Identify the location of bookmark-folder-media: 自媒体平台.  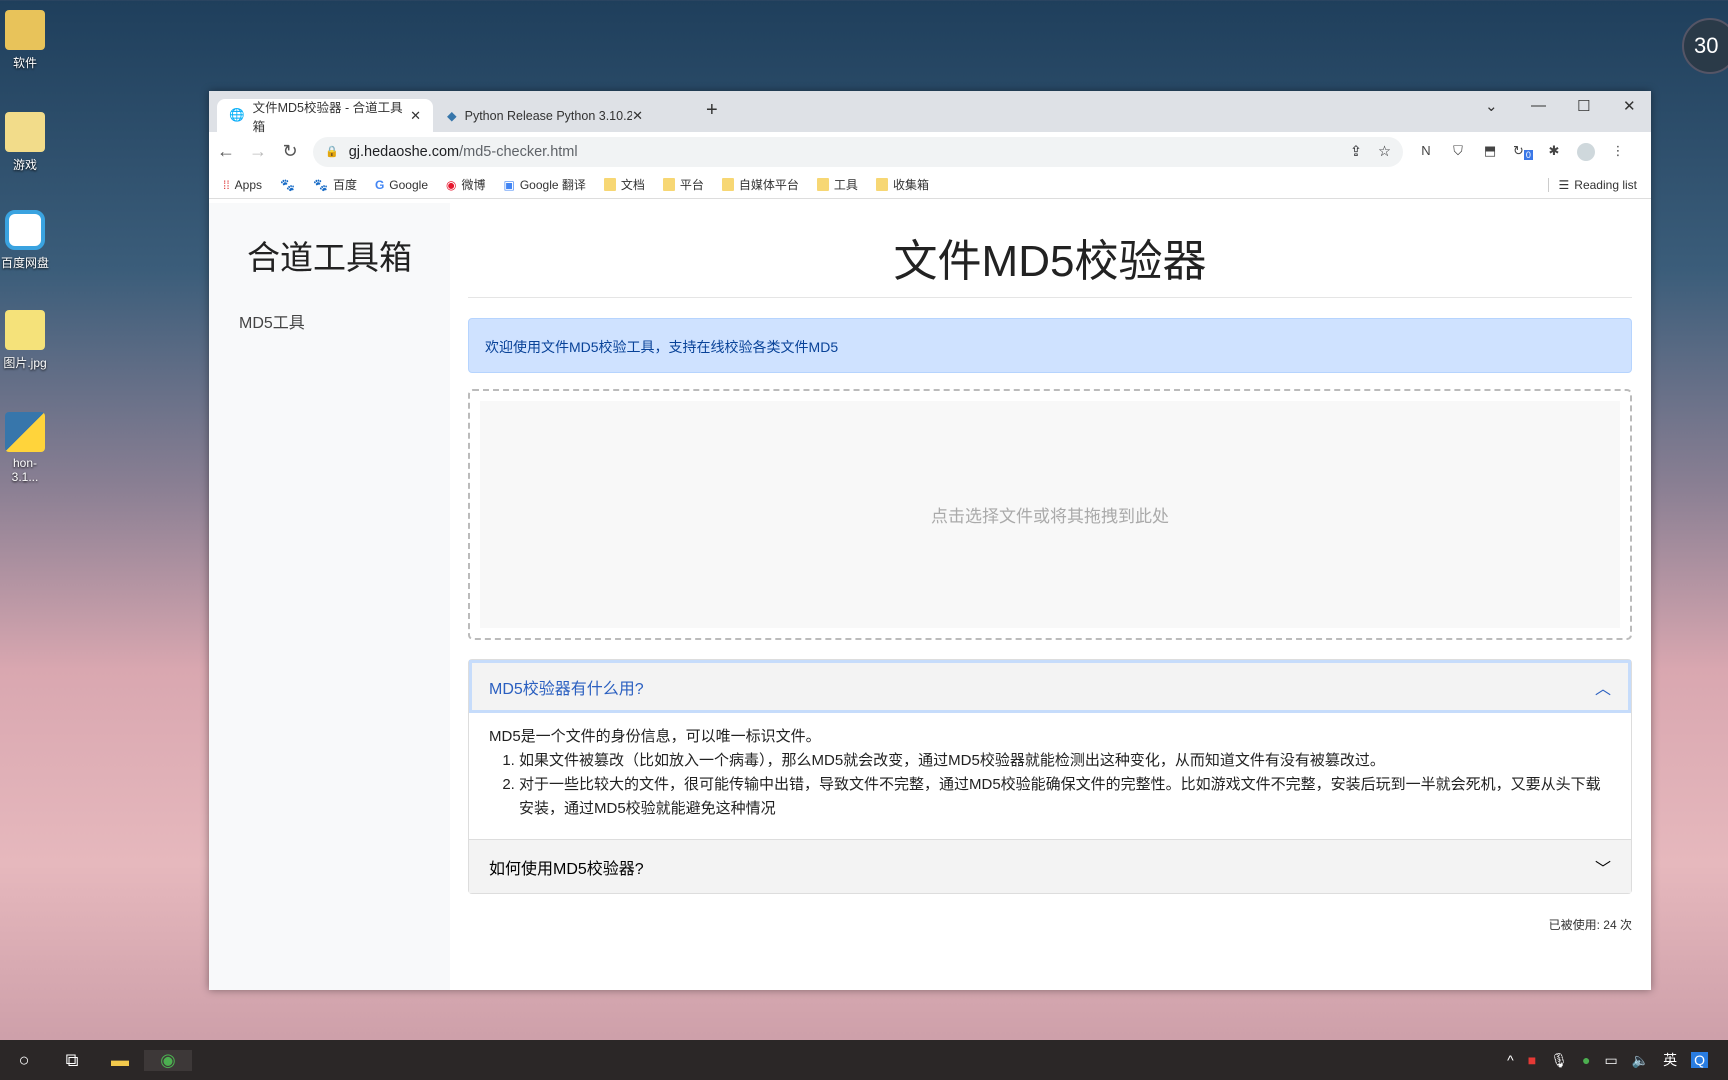
(760, 184).